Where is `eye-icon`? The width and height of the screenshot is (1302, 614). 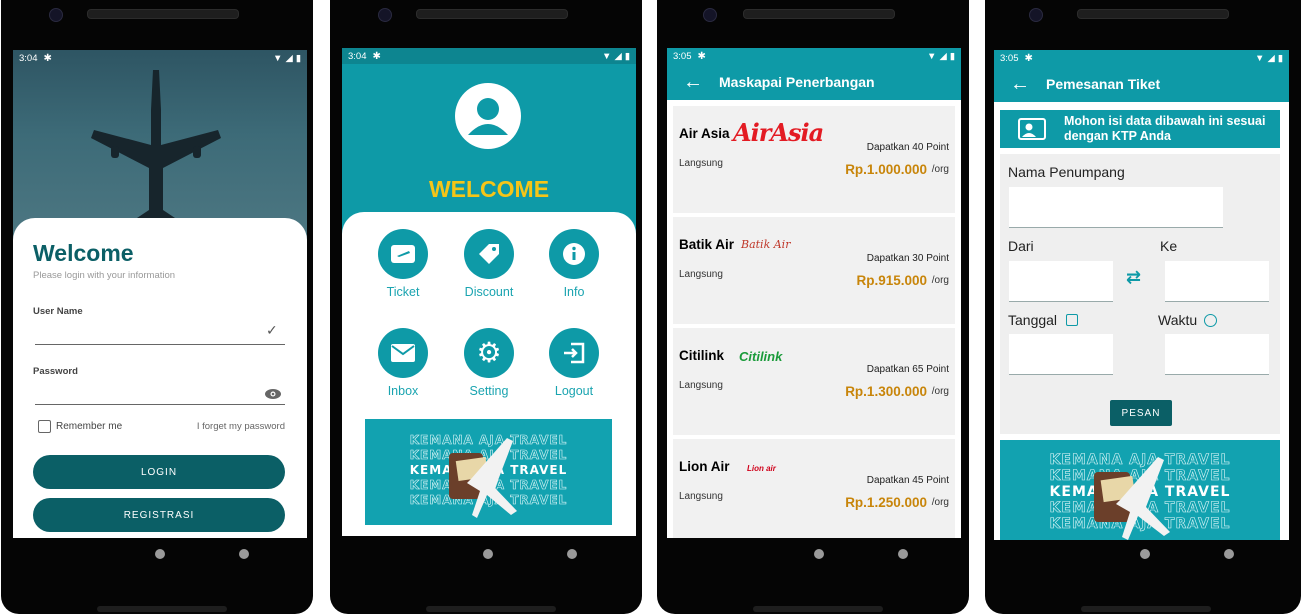 eye-icon is located at coordinates (273, 392).